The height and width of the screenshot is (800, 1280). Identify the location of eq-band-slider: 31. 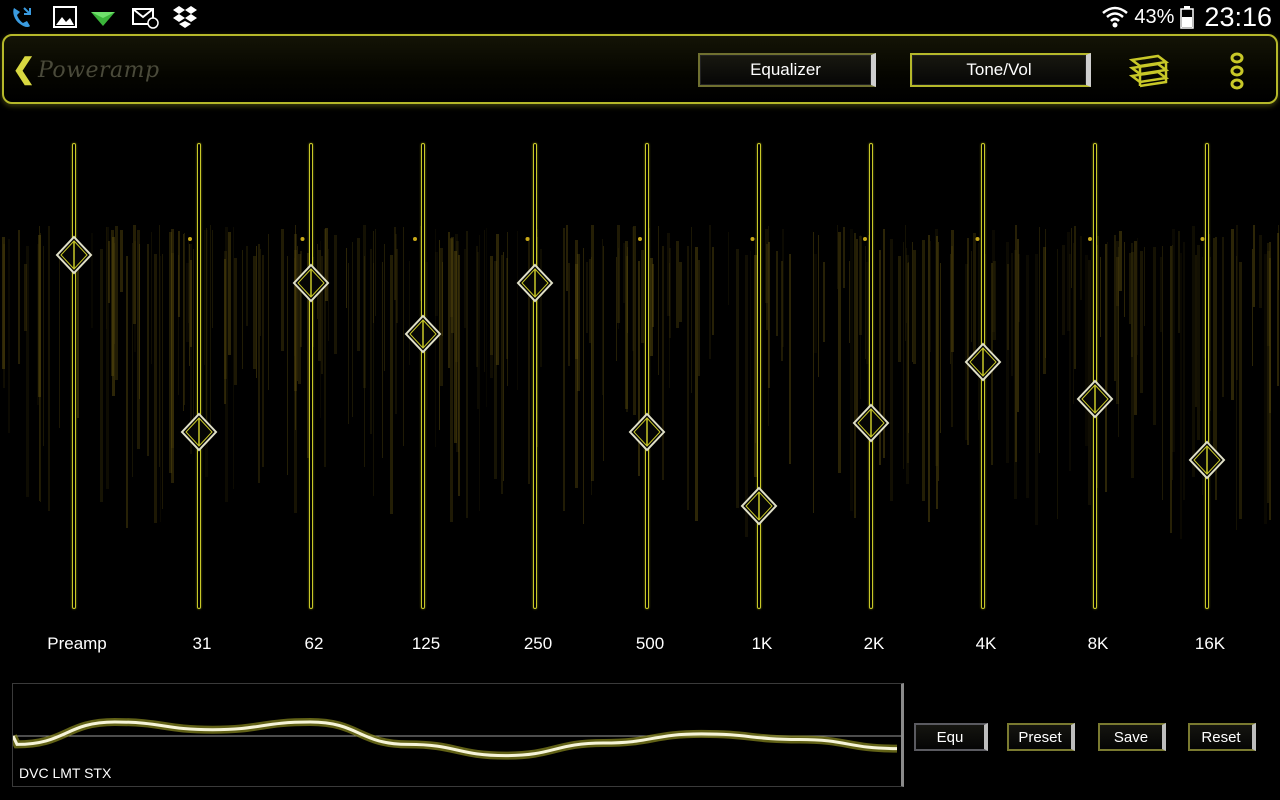
(202, 390).